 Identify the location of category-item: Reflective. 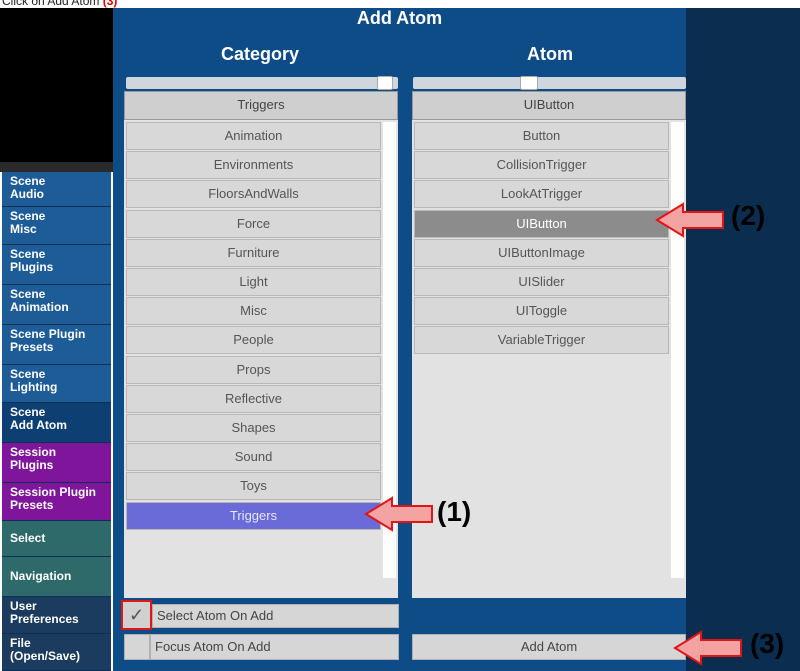
(253, 398).